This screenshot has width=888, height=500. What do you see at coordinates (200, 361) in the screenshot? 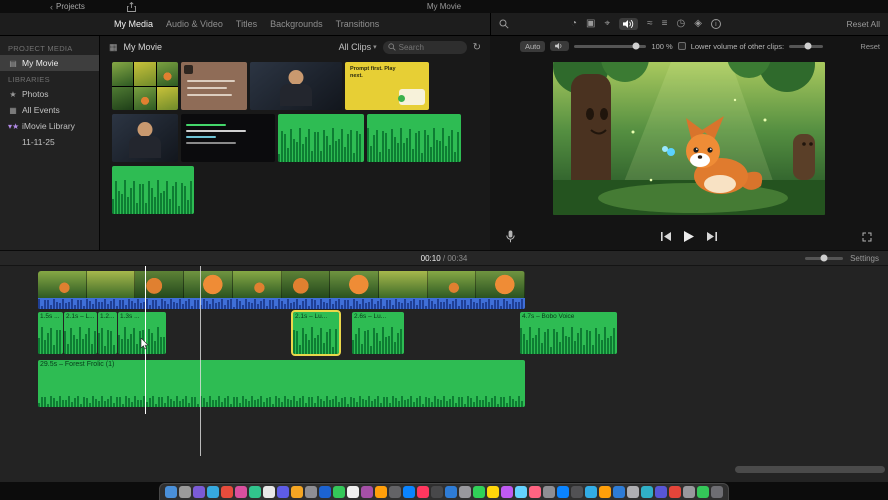
I see `playhead` at bounding box center [200, 361].